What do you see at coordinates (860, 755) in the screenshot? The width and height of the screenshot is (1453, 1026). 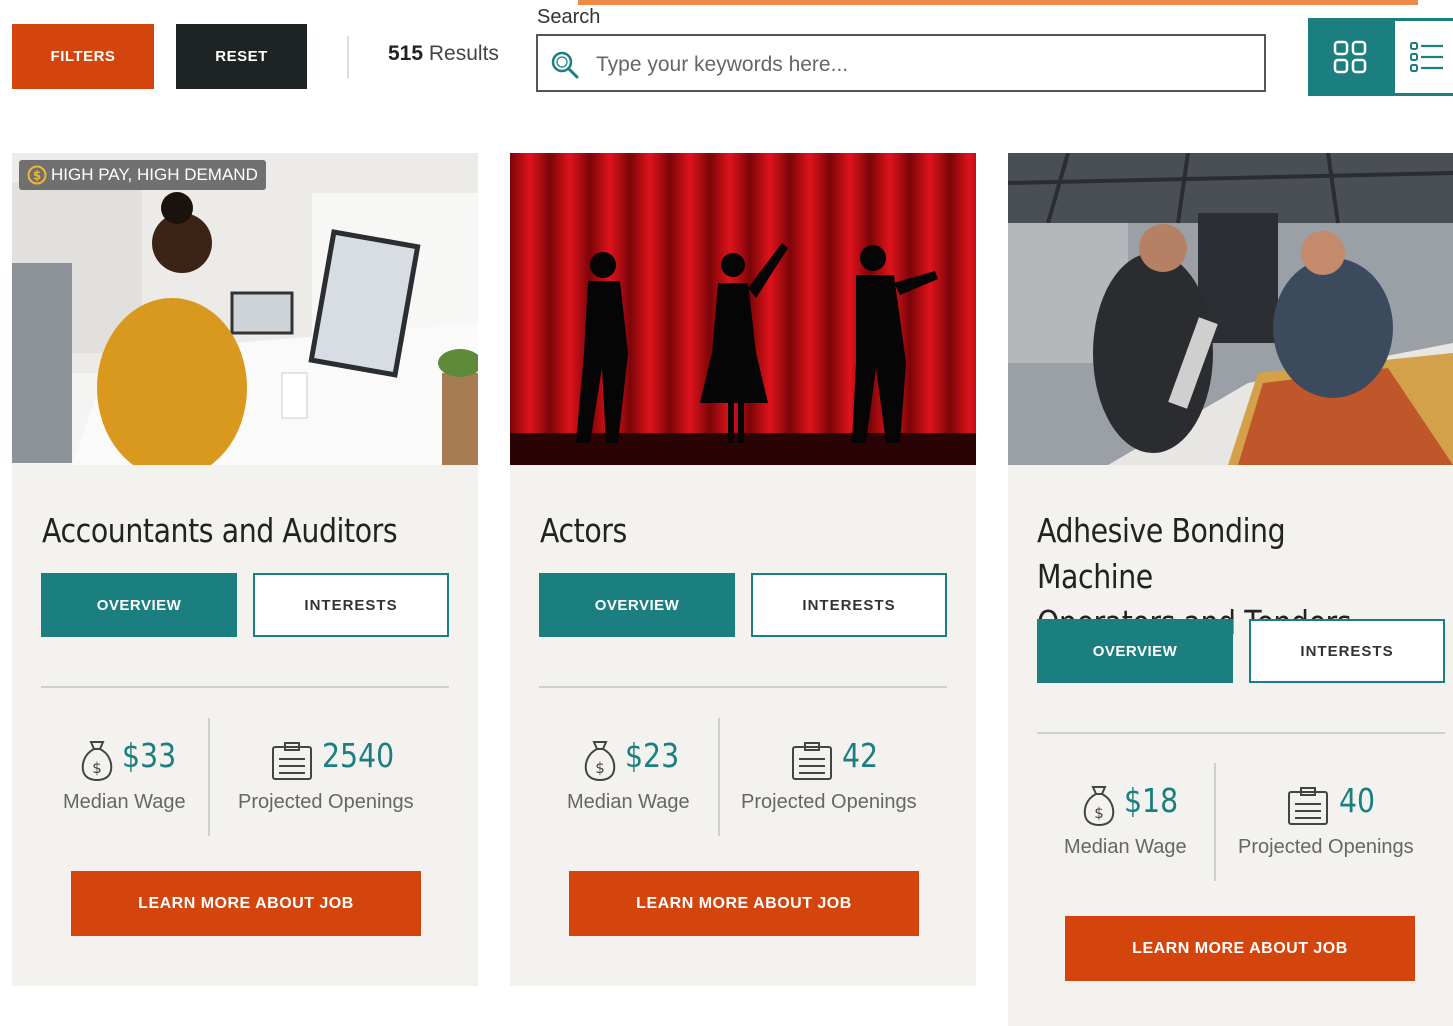 I see `projected-openings-value: 42` at bounding box center [860, 755].